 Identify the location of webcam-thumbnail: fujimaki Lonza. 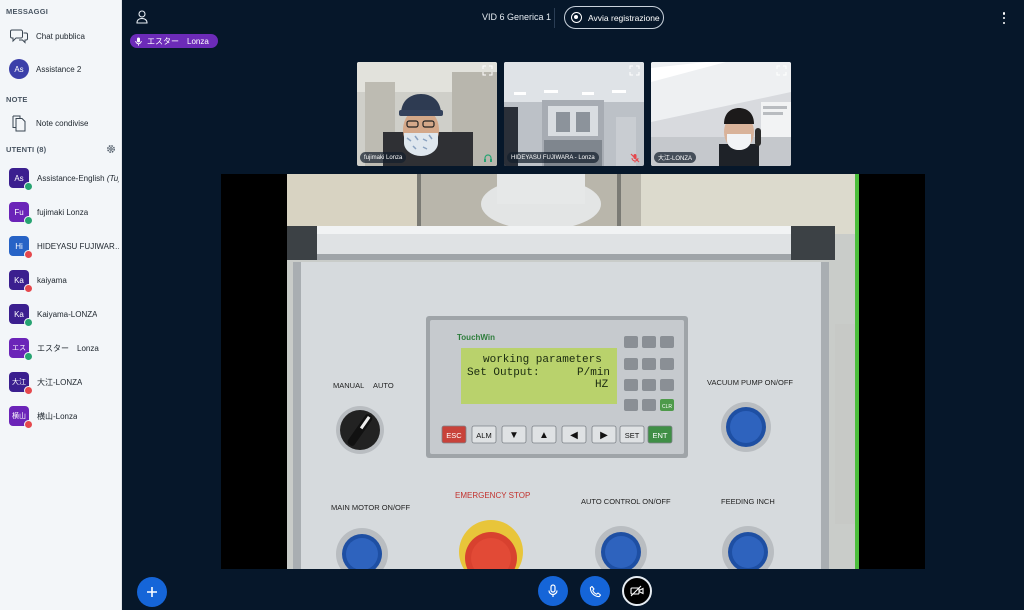
(427, 114).